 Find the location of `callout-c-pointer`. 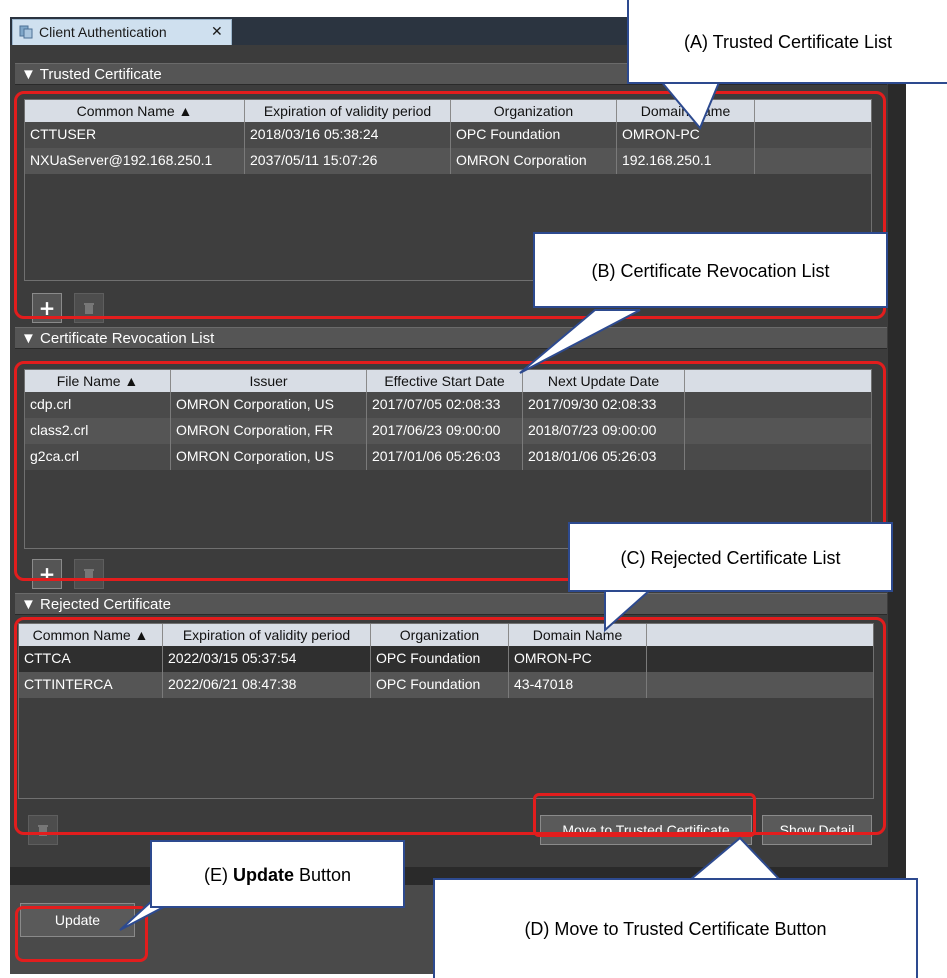

callout-c-pointer is located at coordinates (628, 611).